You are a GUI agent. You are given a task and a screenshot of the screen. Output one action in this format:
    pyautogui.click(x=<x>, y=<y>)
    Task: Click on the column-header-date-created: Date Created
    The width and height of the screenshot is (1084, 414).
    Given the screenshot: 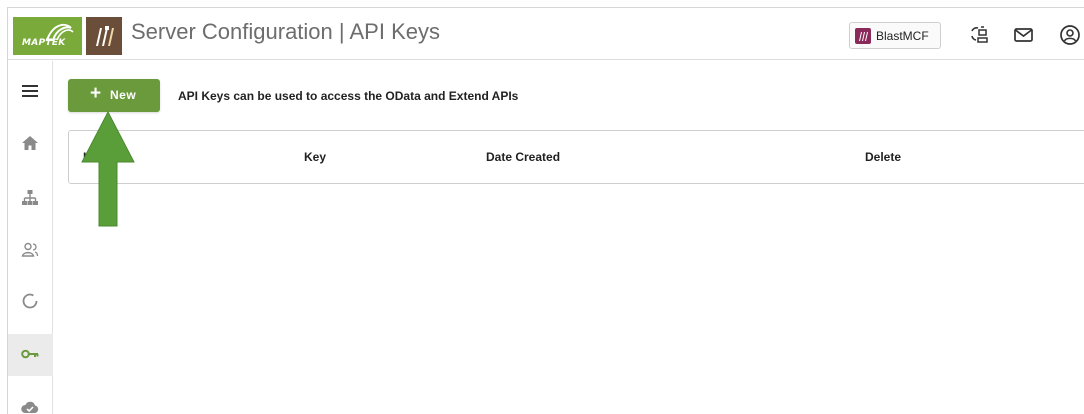 What is the action you would take?
    pyautogui.click(x=523, y=157)
    